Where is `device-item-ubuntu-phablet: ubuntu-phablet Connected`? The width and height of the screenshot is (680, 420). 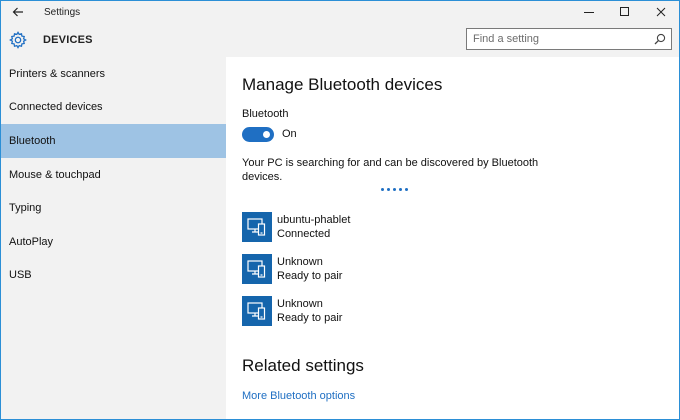
device-item-ubuntu-phablet: ubuntu-phablet Connected is located at coordinates (296, 227).